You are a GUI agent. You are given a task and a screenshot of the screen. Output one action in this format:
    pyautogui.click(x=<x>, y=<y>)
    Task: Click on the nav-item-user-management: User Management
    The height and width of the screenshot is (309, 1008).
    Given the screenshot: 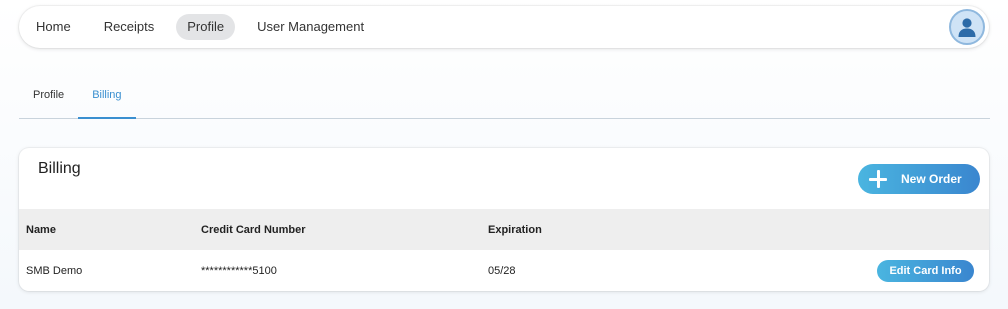 What is the action you would take?
    pyautogui.click(x=310, y=27)
    